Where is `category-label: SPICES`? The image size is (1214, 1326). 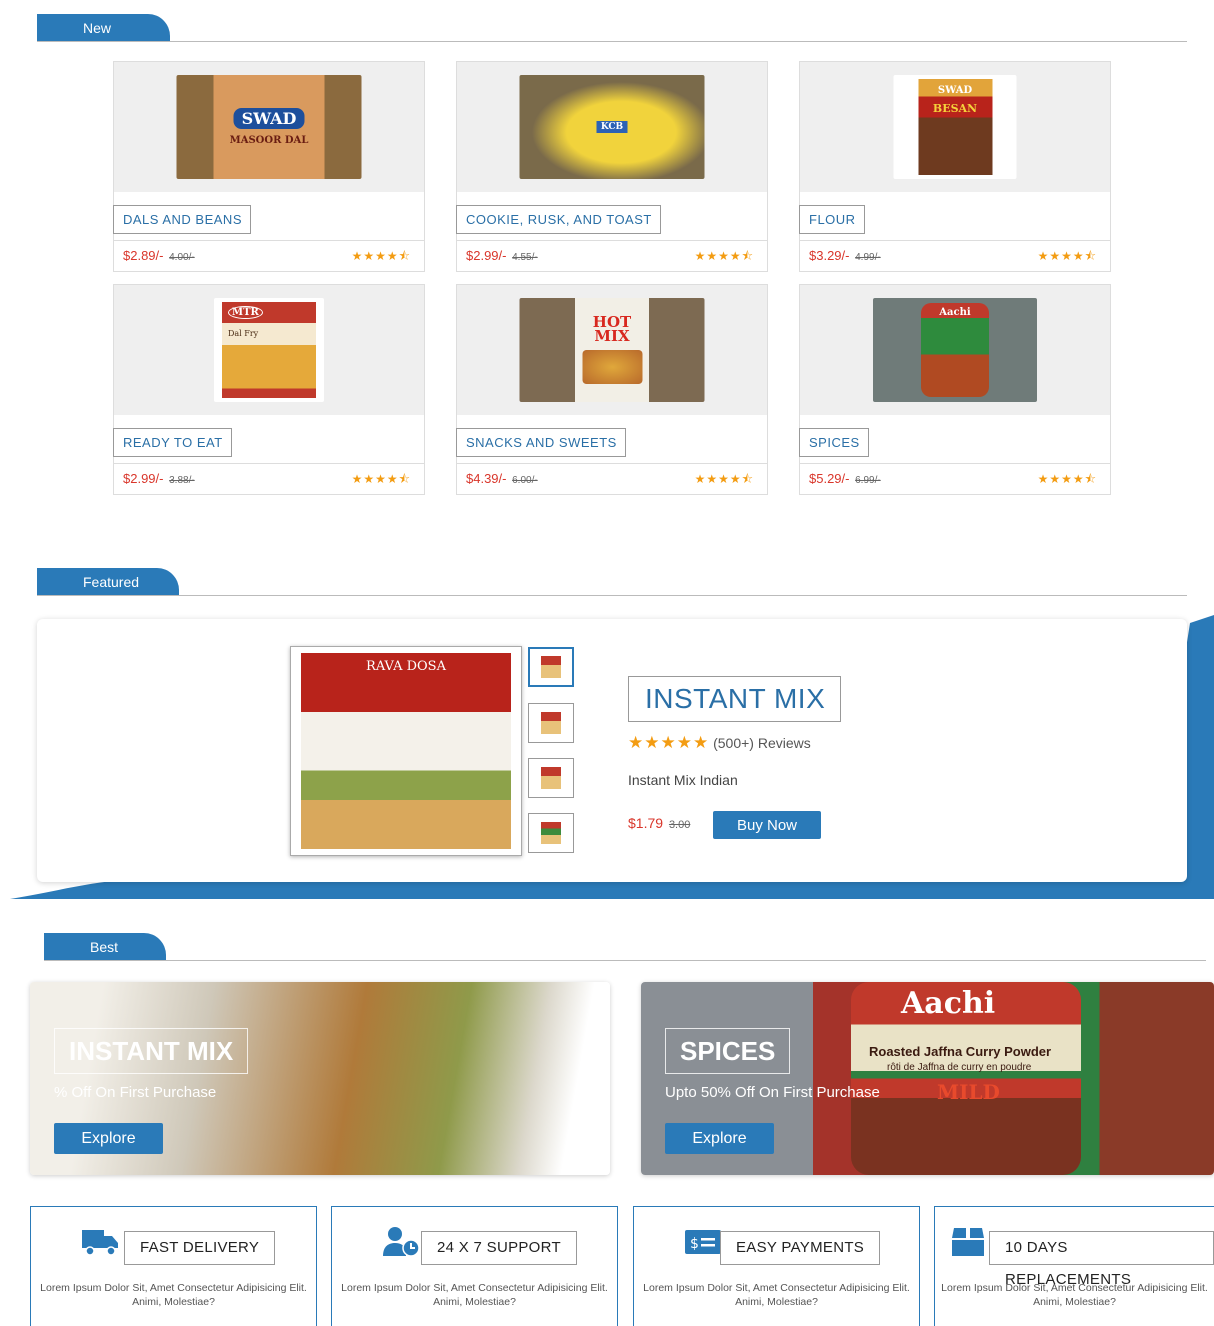
category-label: SPICES is located at coordinates (834, 442).